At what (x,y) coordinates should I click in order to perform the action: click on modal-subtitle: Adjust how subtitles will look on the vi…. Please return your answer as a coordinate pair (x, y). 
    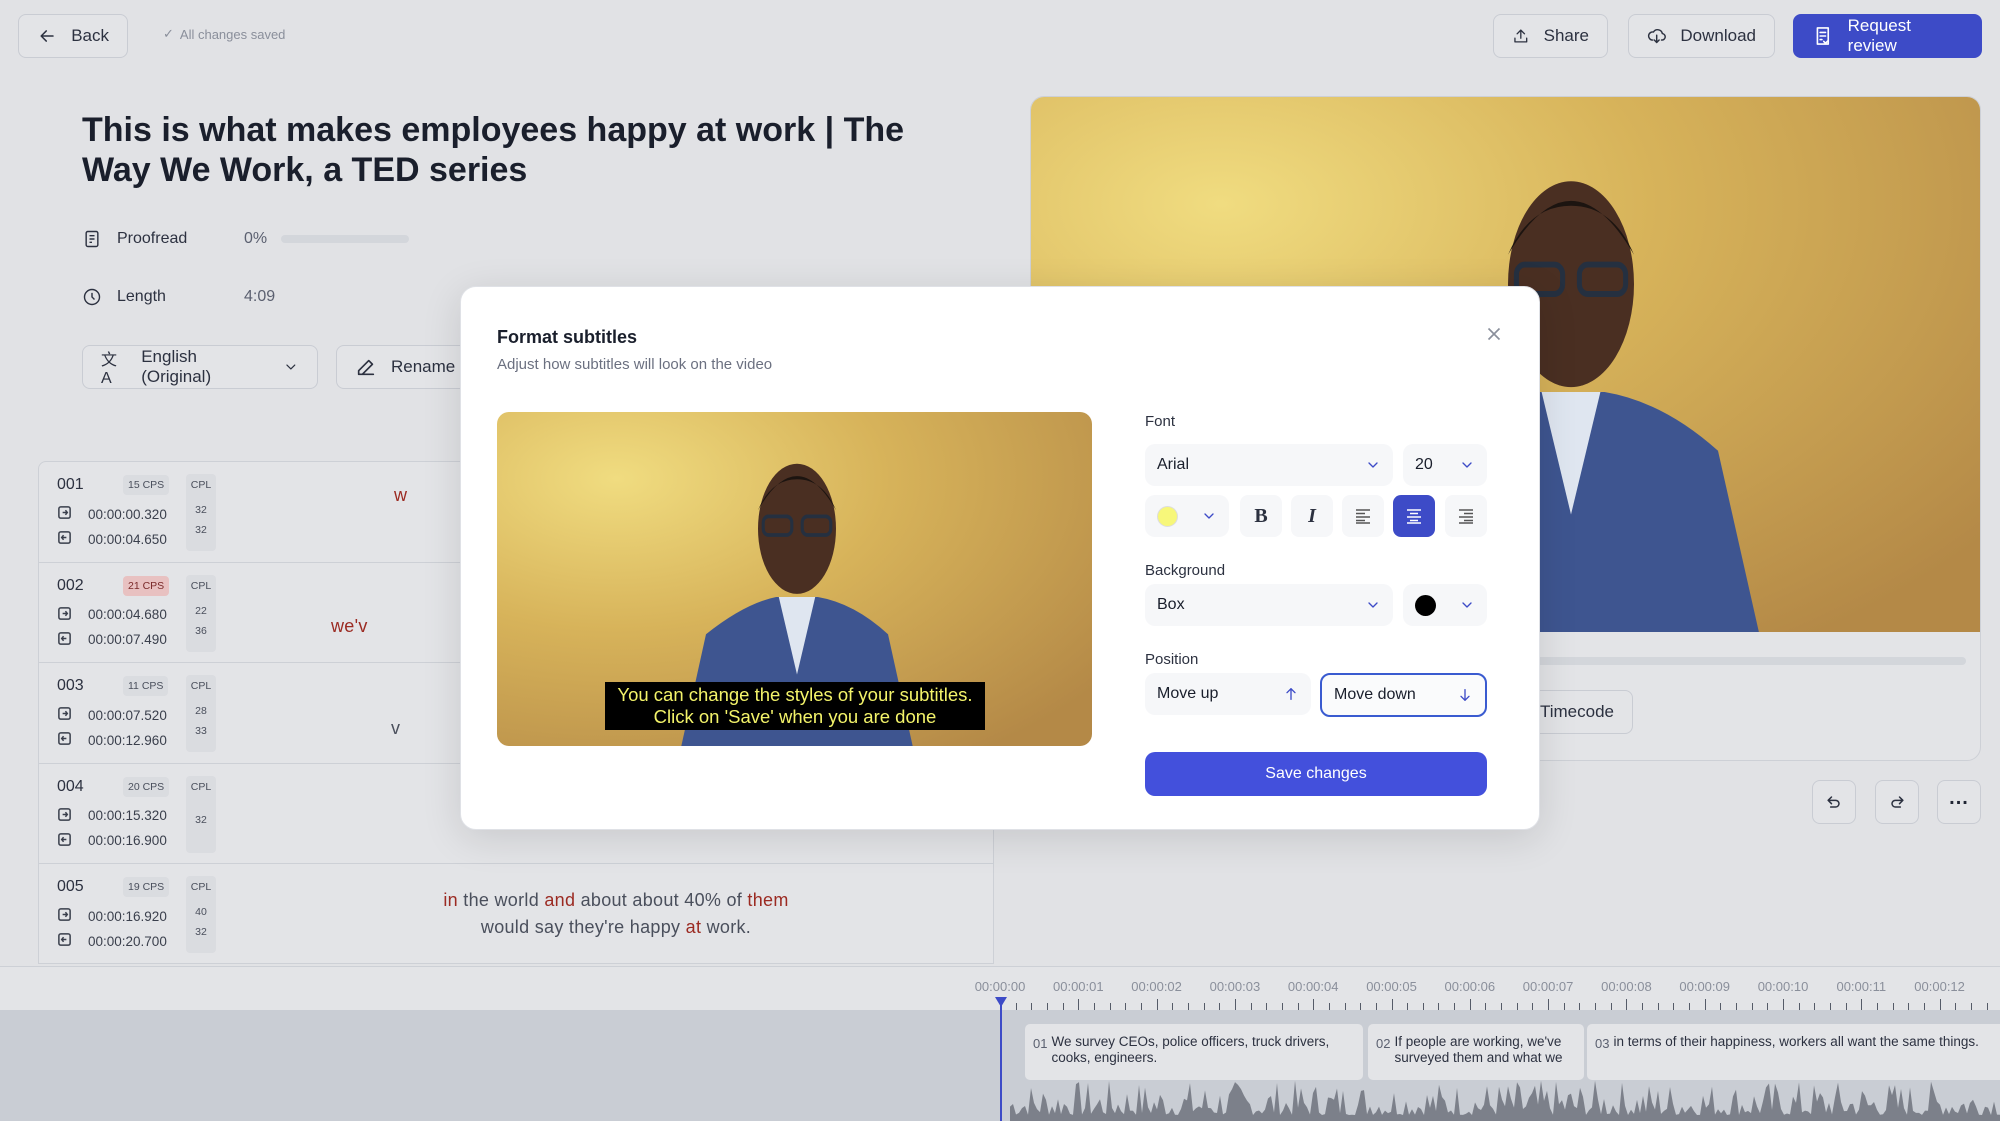
    Looking at the image, I should click on (635, 364).